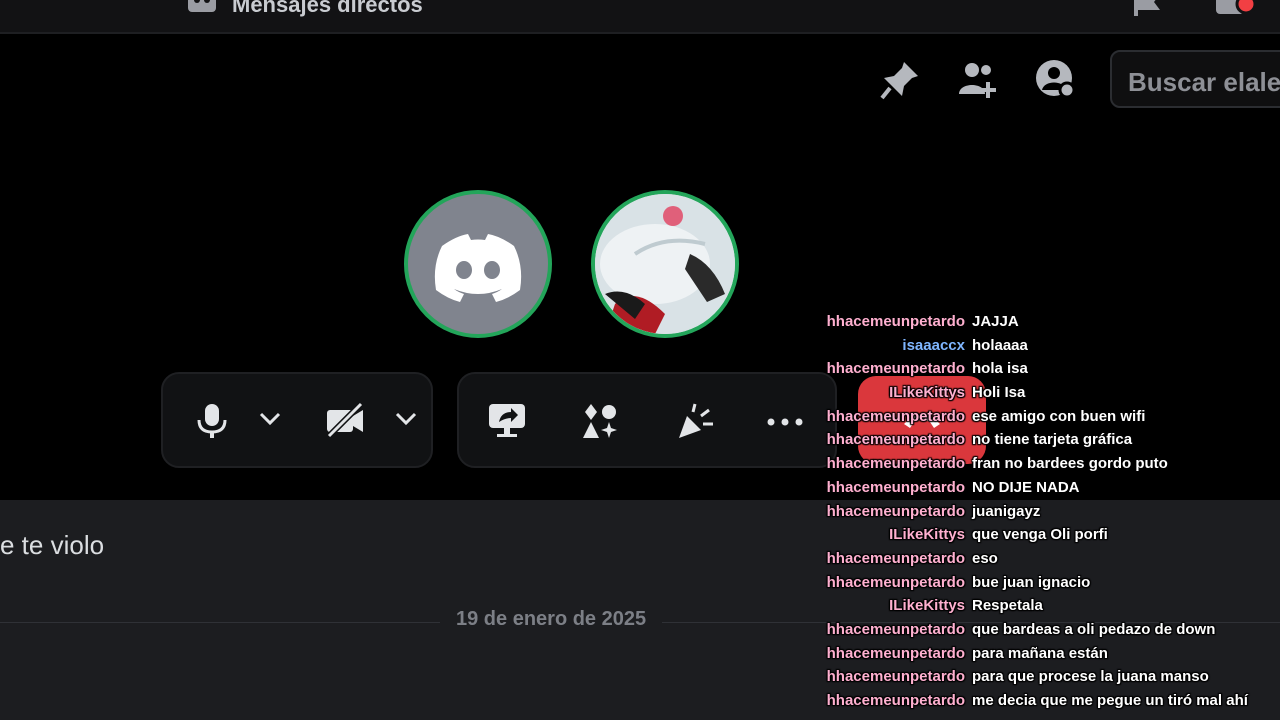  Describe the element at coordinates (507, 423) in the screenshot. I see `screen-share-icon` at that location.